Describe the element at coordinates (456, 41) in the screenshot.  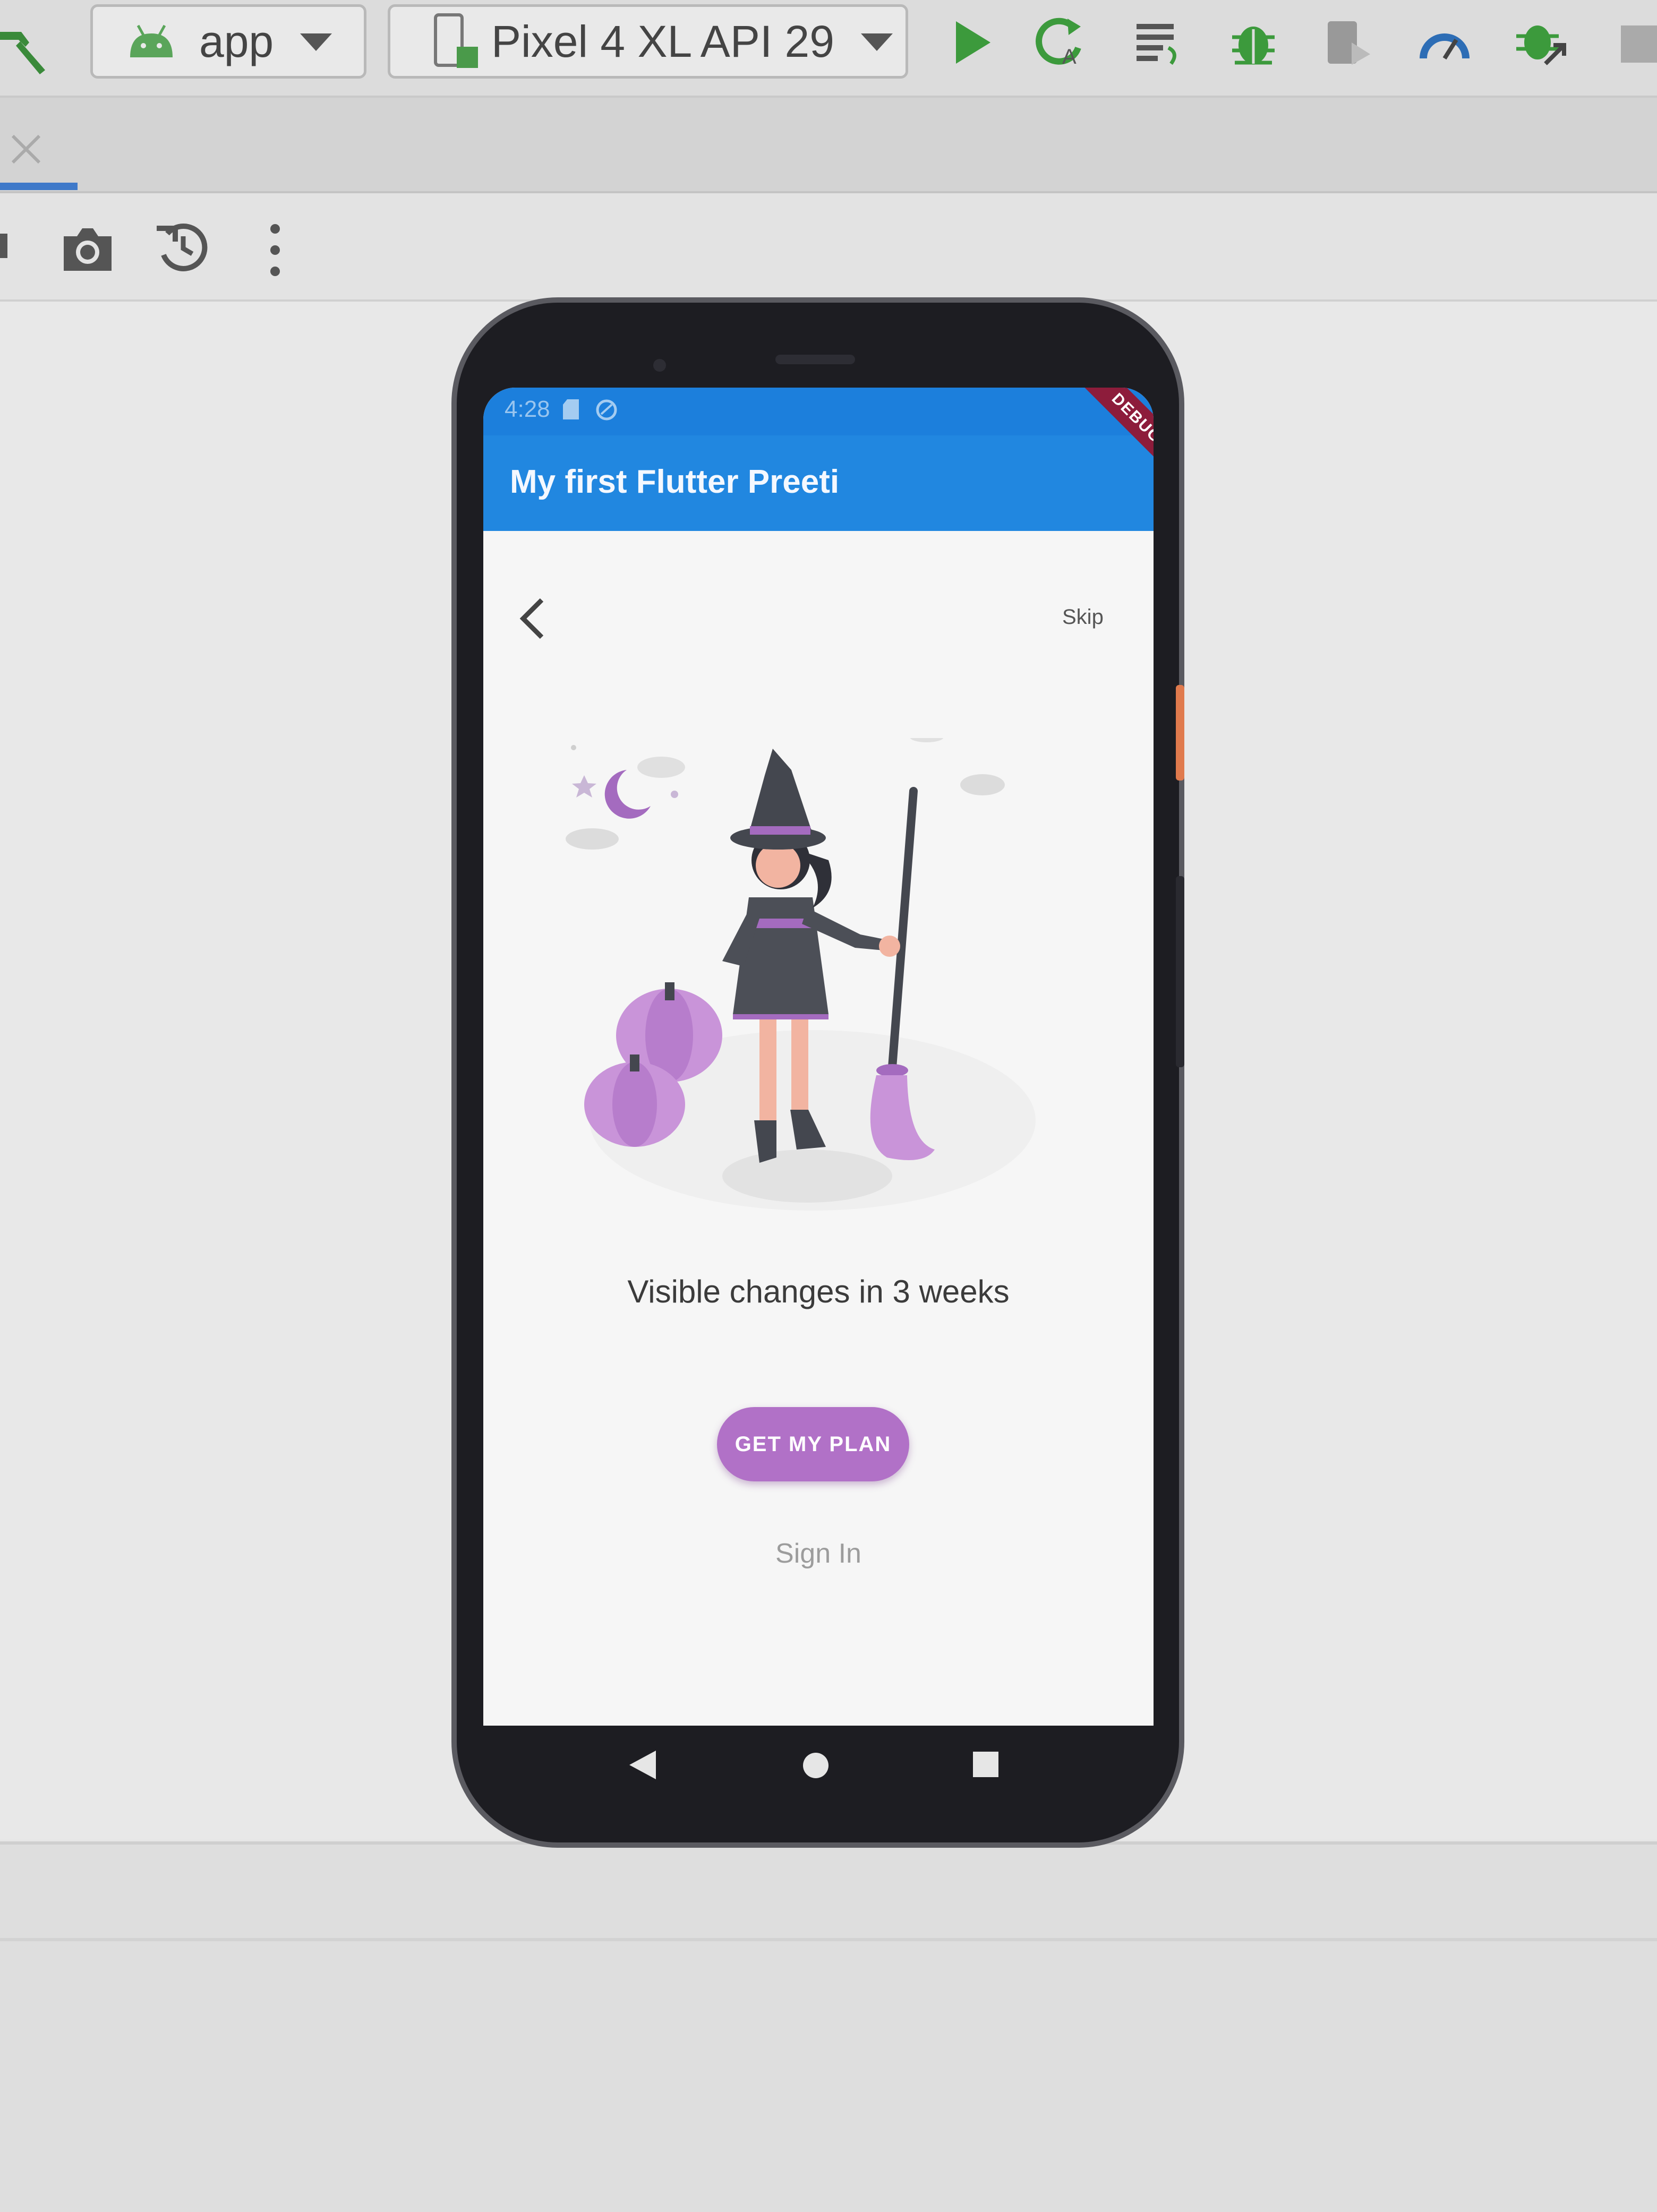
I see `device-icon` at that location.